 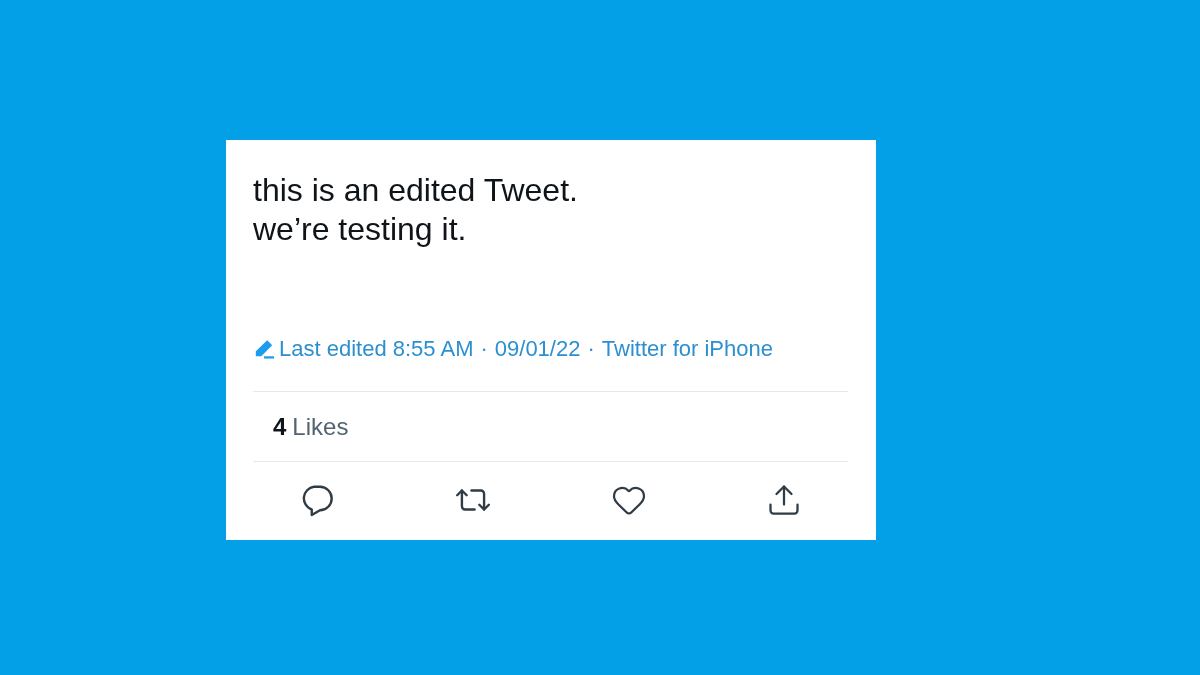 What do you see at coordinates (415, 210) in the screenshot?
I see `tweet-text: this is an edited Tweet. we’re testing it.` at bounding box center [415, 210].